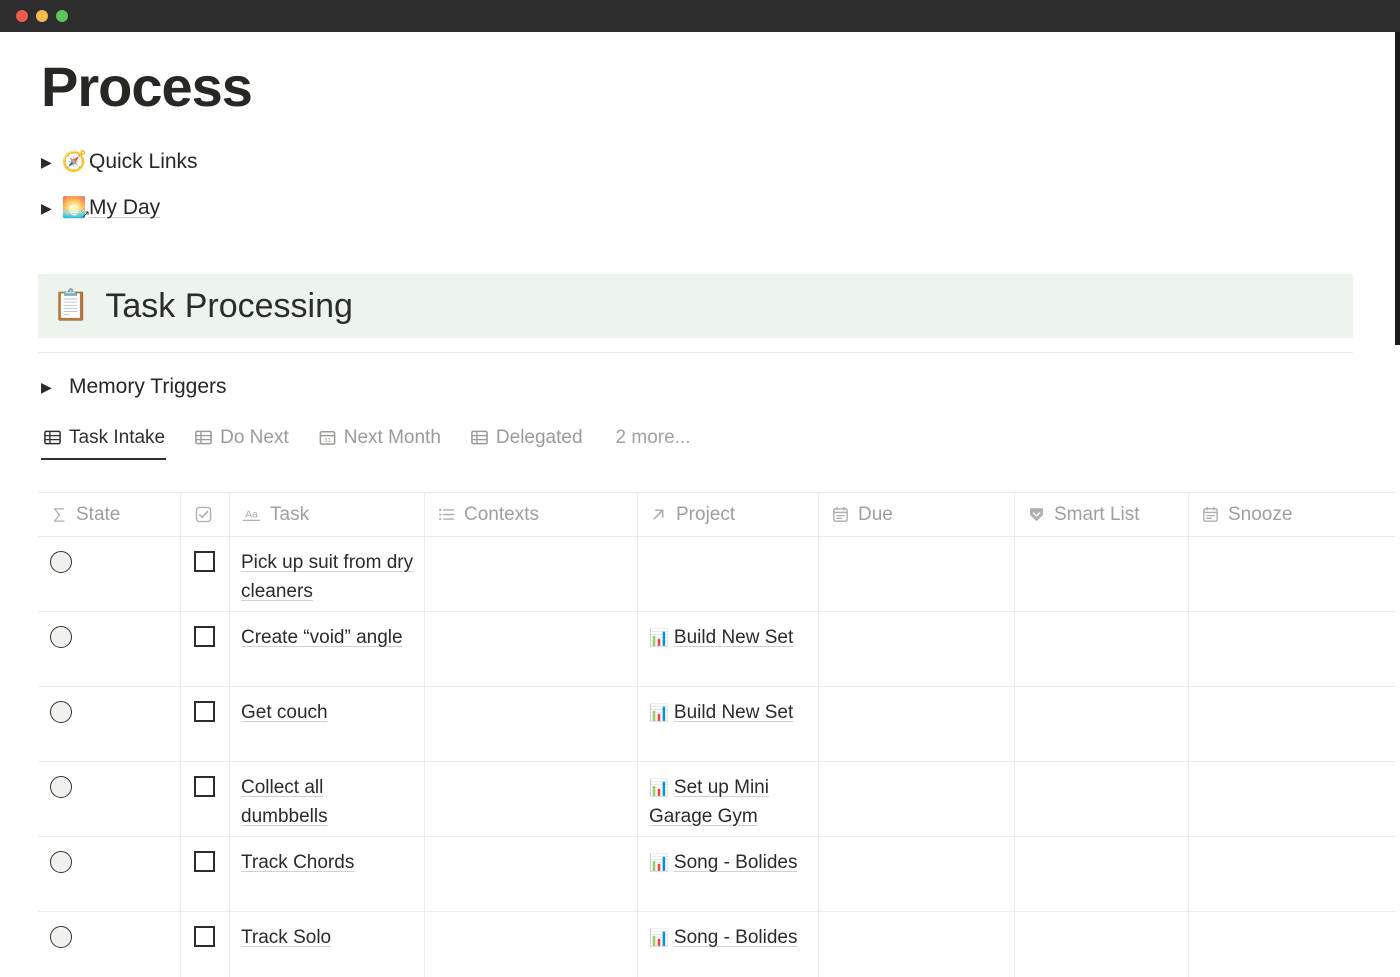 This screenshot has height=977, width=1400. I want to click on table-row: Pick up suit from dry cleaners, so click(716, 574).